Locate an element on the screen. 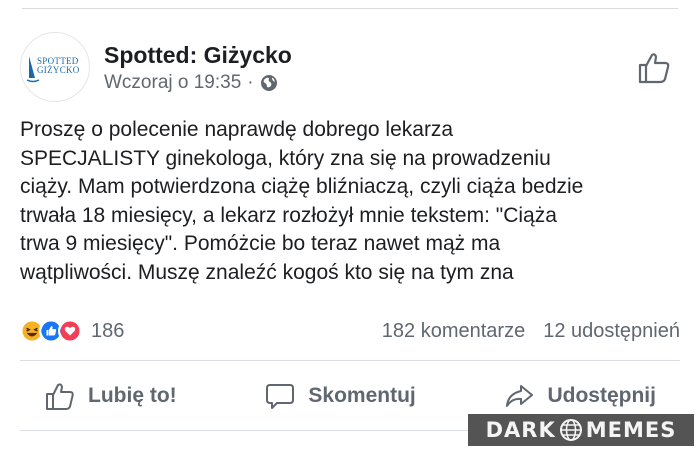  reaction-summary: 186 is located at coordinates (72, 331).